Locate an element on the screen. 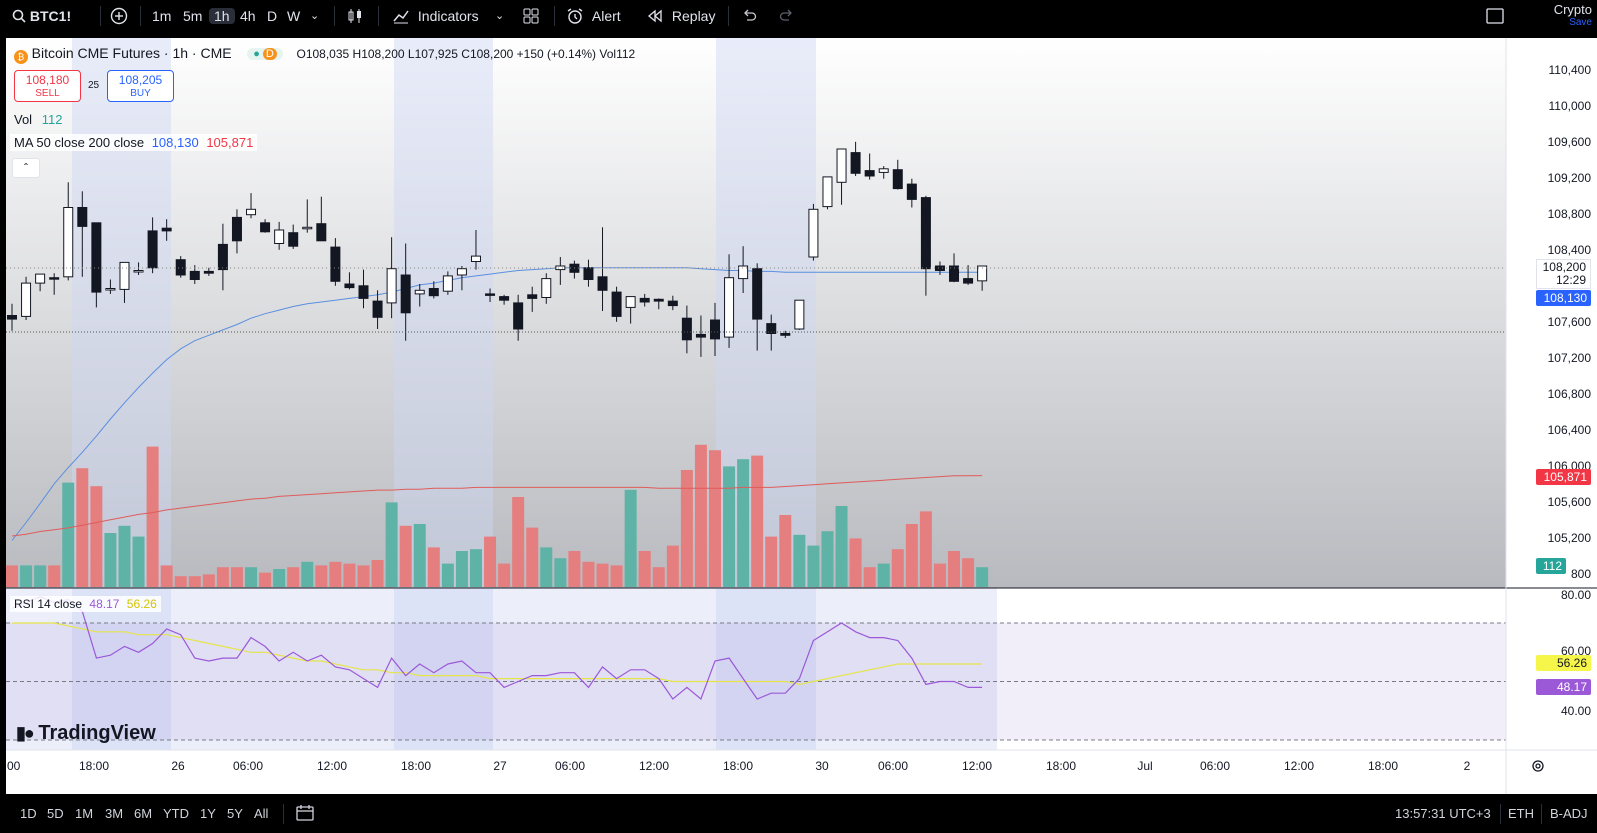  tradingview-logo: ▮● TradingView is located at coordinates (86, 733).